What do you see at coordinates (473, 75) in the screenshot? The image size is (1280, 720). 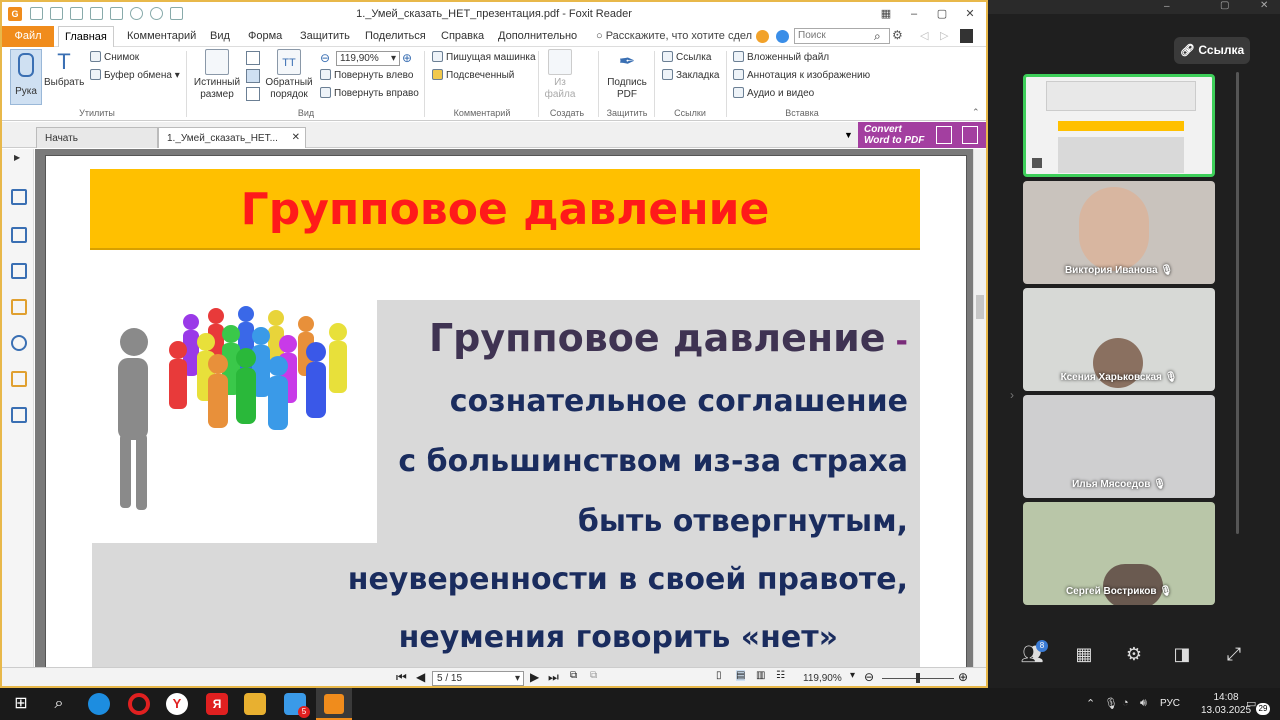 I see `highlight-button: Подсвеченный` at bounding box center [473, 75].